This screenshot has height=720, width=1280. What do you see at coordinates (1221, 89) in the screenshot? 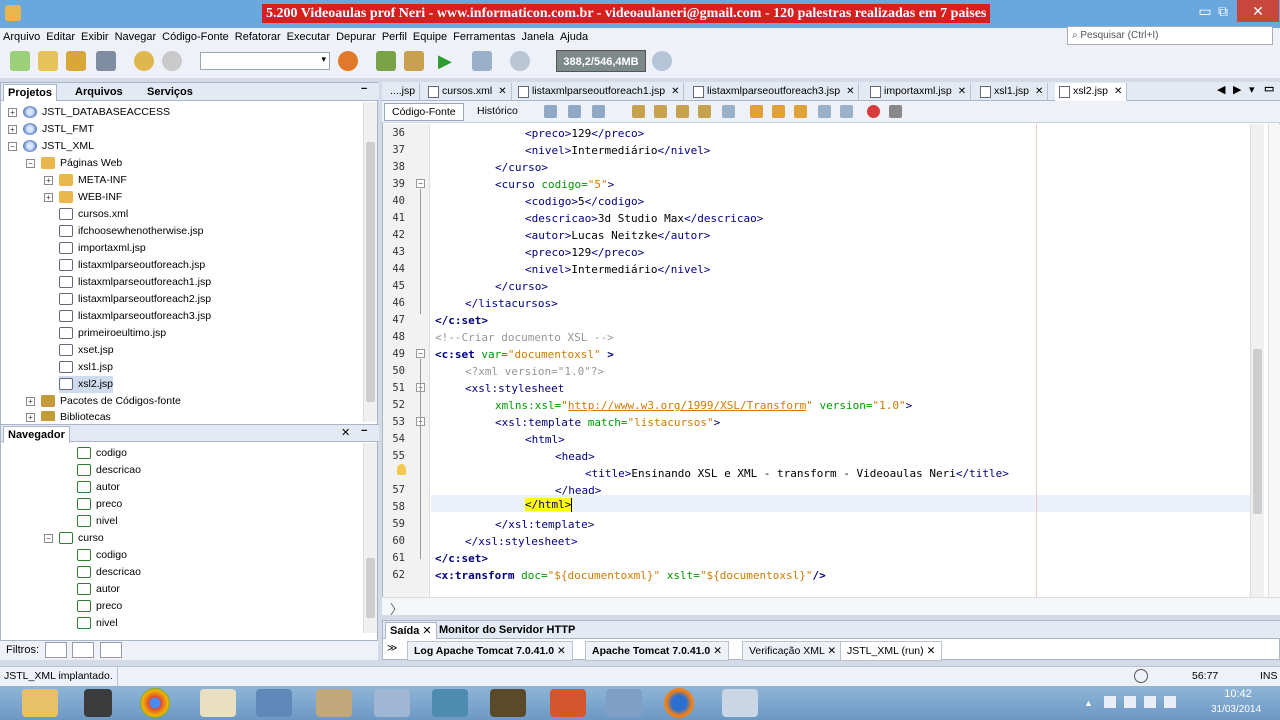
I see `scroll-tabs-left-icon: ◀` at bounding box center [1221, 89].